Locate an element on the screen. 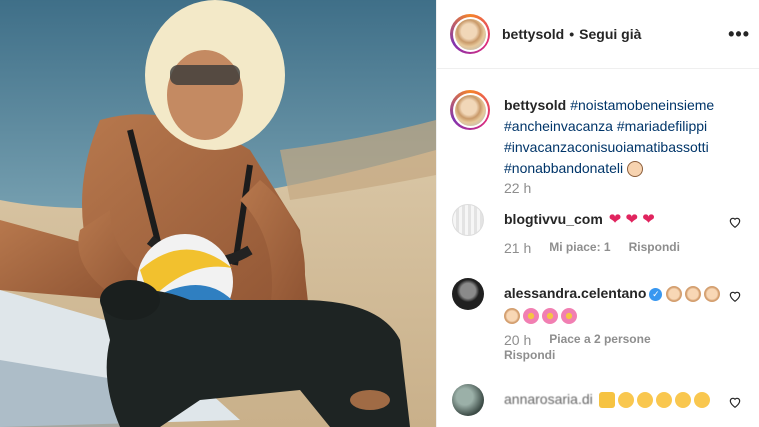  caption-username: bettysold is located at coordinates (535, 105).